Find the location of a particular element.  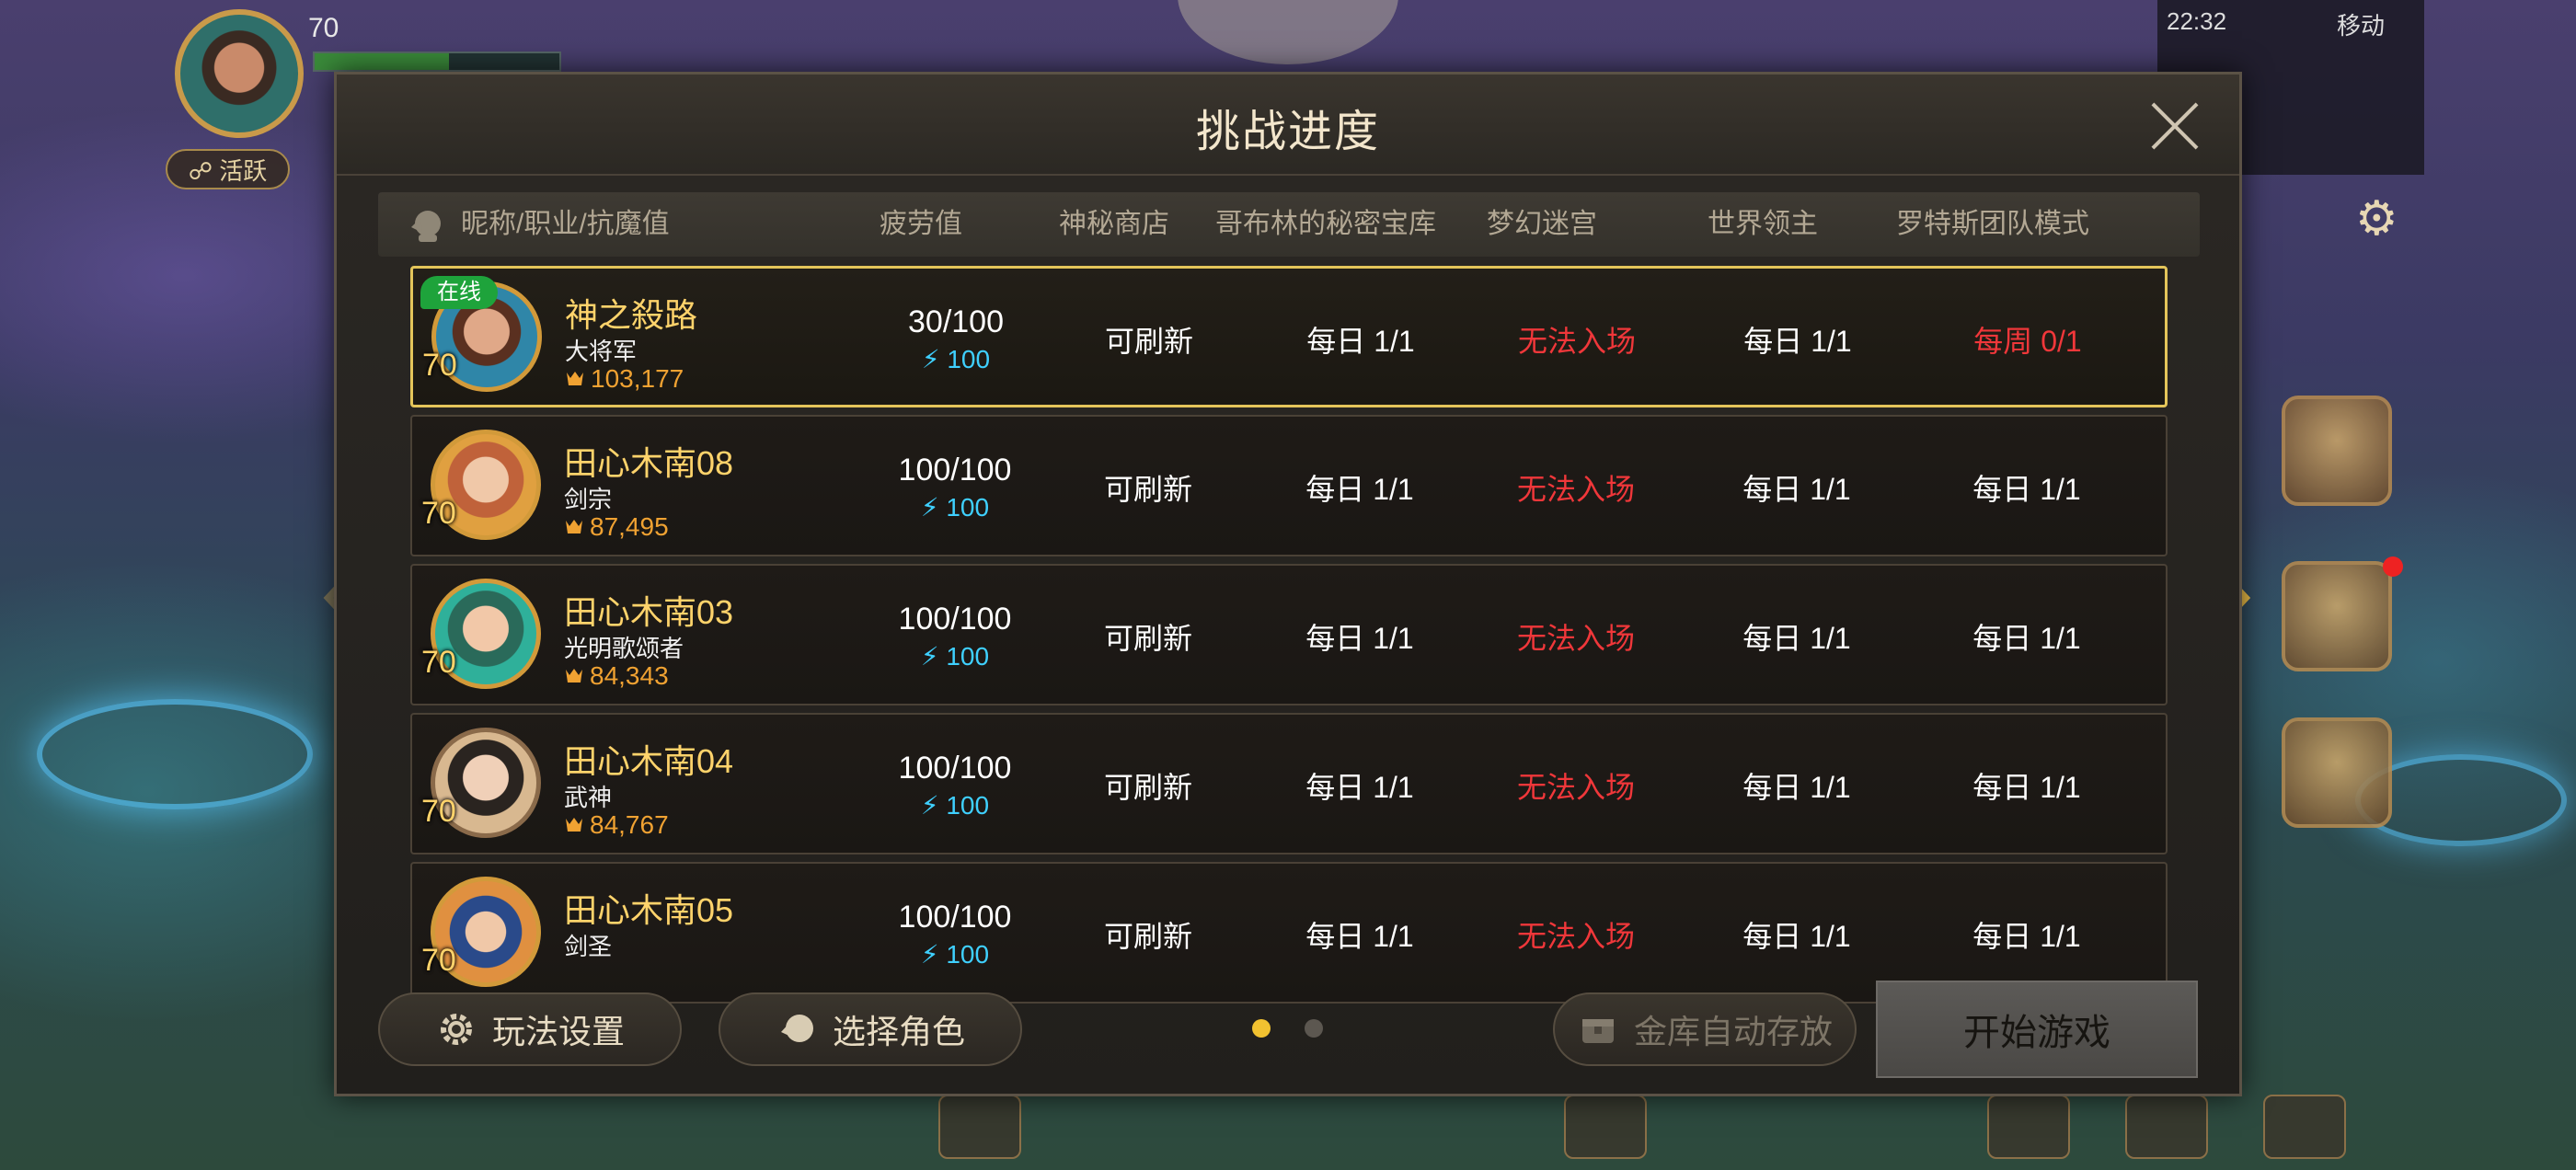

character-class: 武神 is located at coordinates (588, 797).